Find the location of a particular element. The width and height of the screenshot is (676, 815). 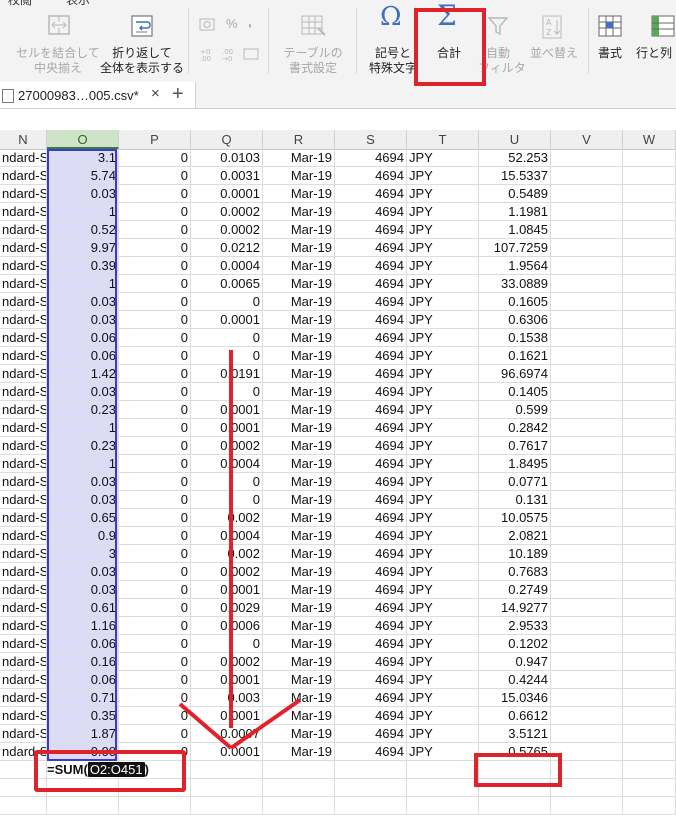

decimal-adjust-icons: +0 .00 .00 →0 is located at coordinates (229, 54).